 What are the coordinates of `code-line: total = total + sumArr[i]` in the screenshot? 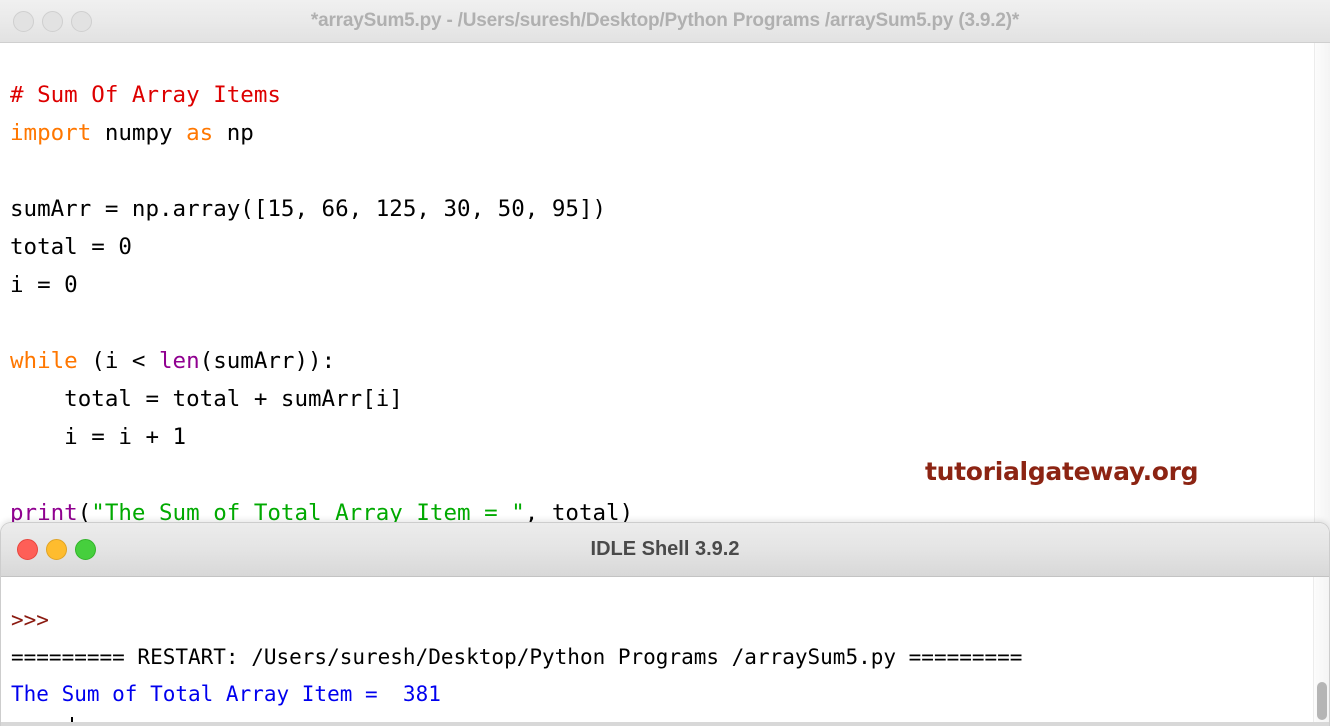 It's located at (321, 399).